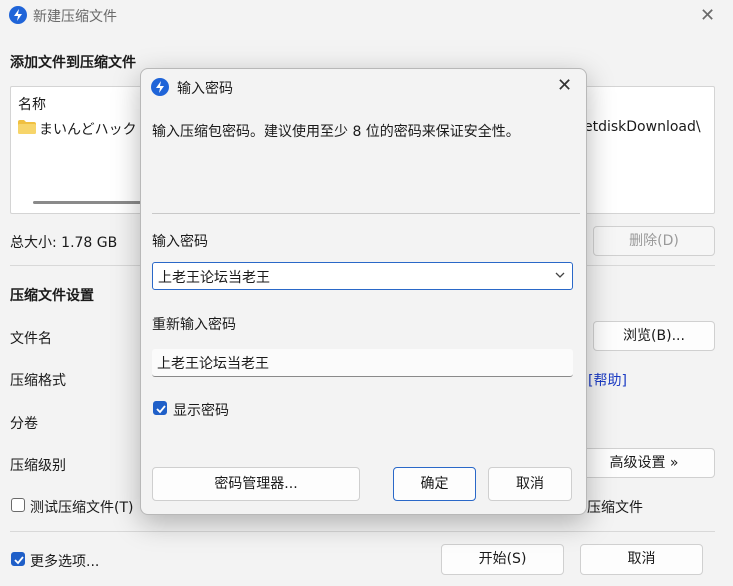  Describe the element at coordinates (336, 132) in the screenshot. I see `dialog-description: 输入压缩包密码。建议使用至少 8 位的密码来保证安全性。` at that location.